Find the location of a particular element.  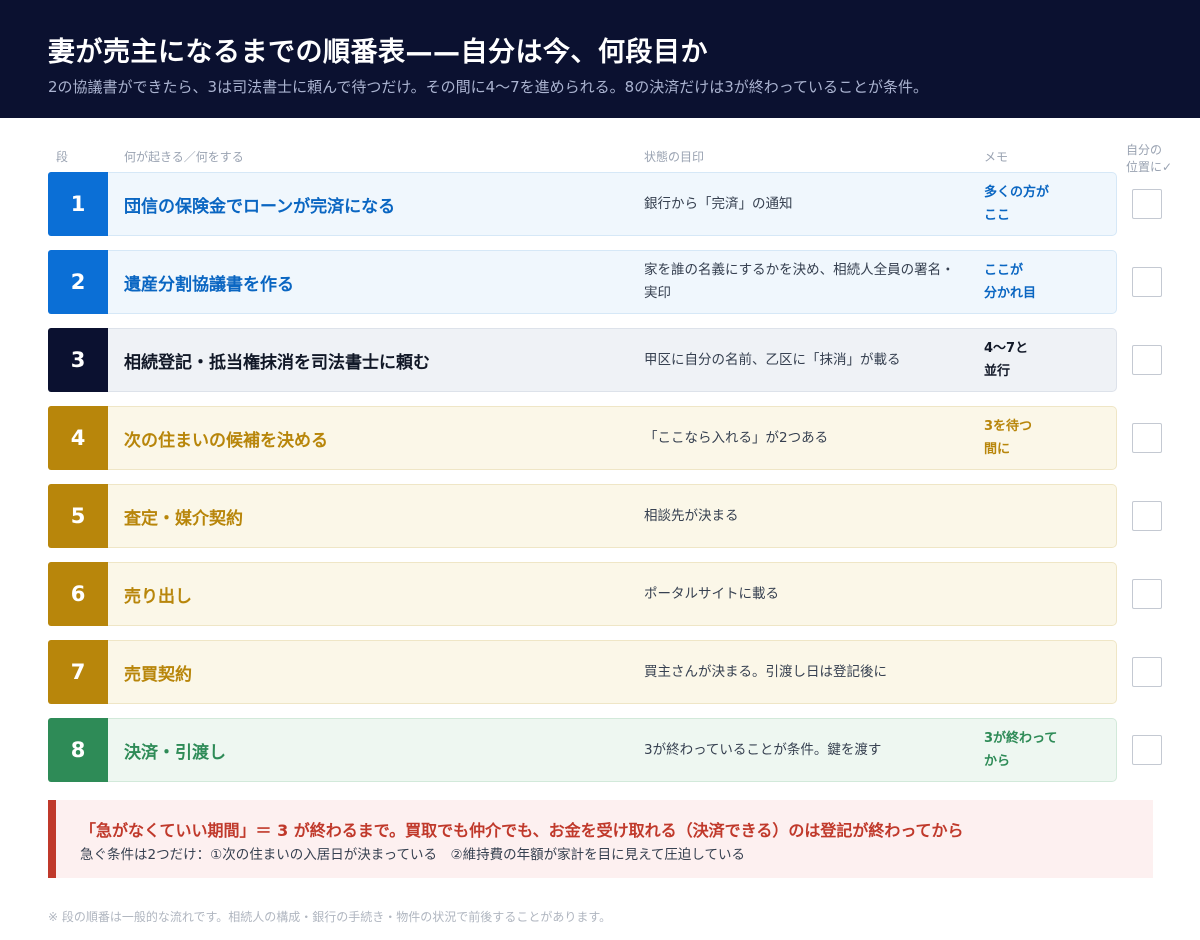

step-status: ポータルサイトに載る is located at coordinates (711, 593).